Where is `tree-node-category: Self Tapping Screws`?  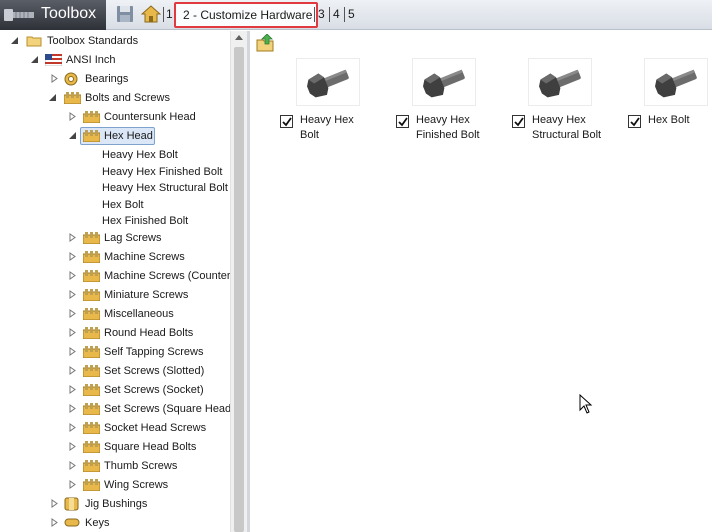
tree-node-category: Self Tapping Screws is located at coordinates (115, 352).